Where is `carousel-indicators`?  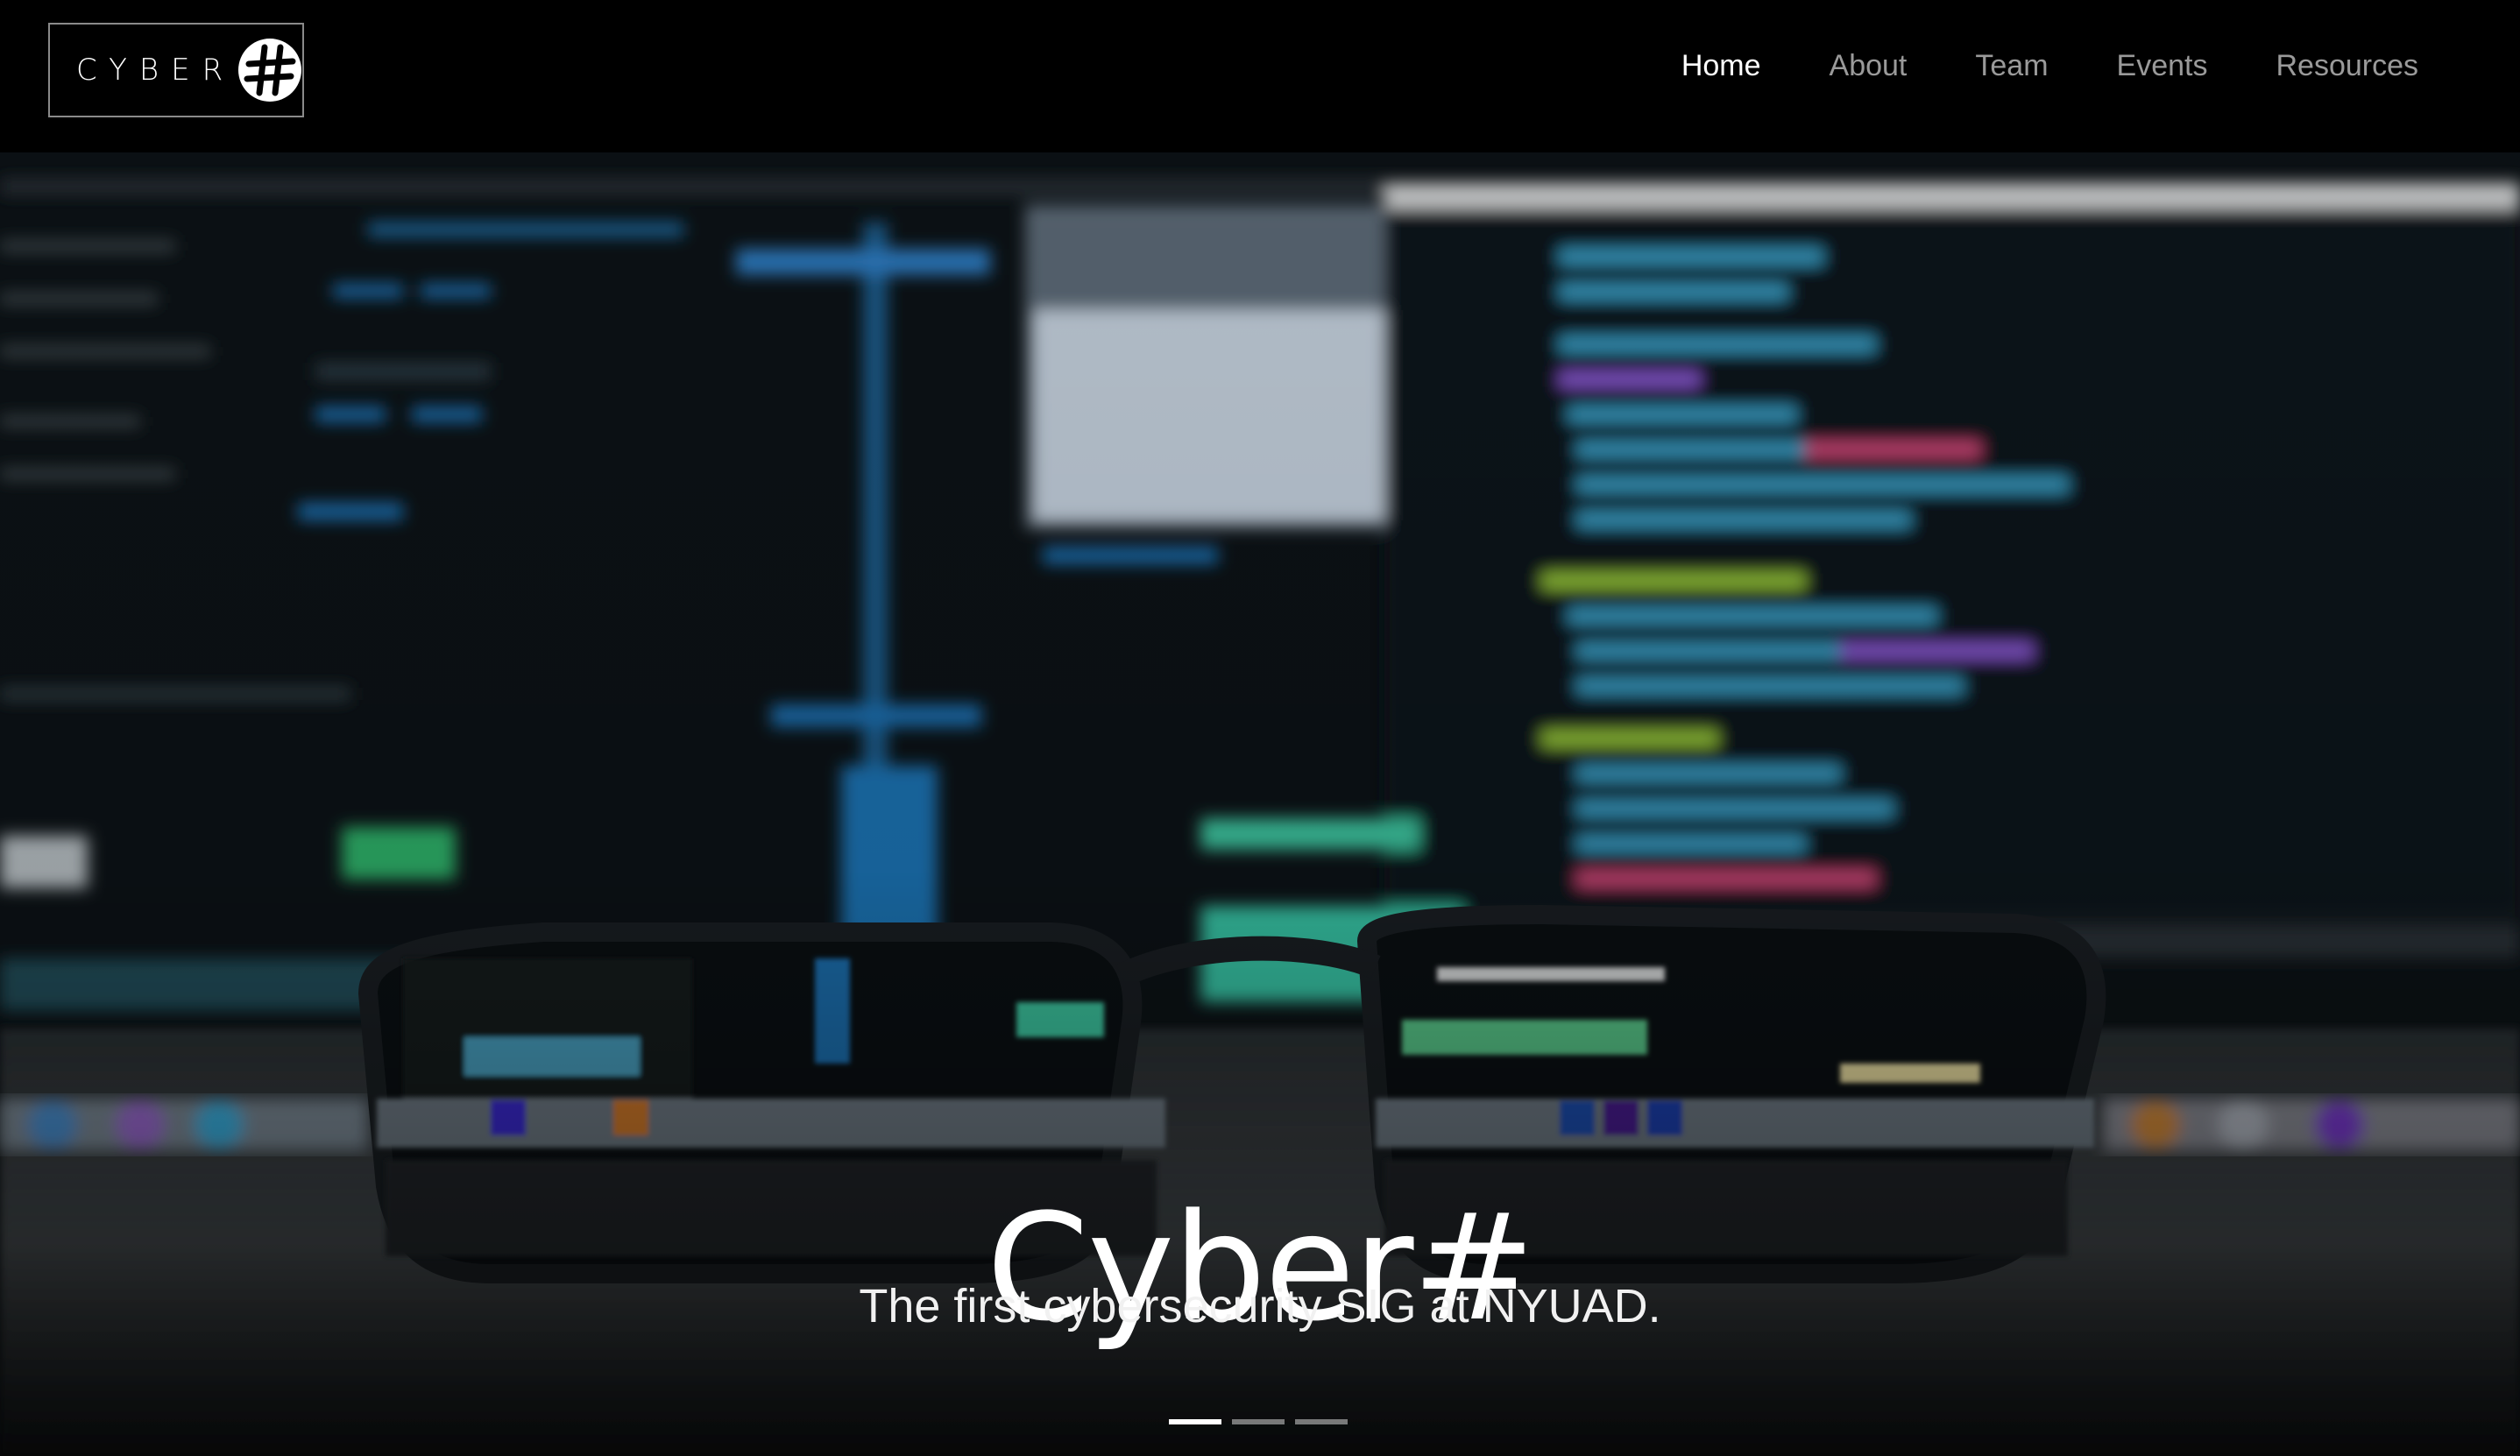
carousel-indicators is located at coordinates (1258, 1421).